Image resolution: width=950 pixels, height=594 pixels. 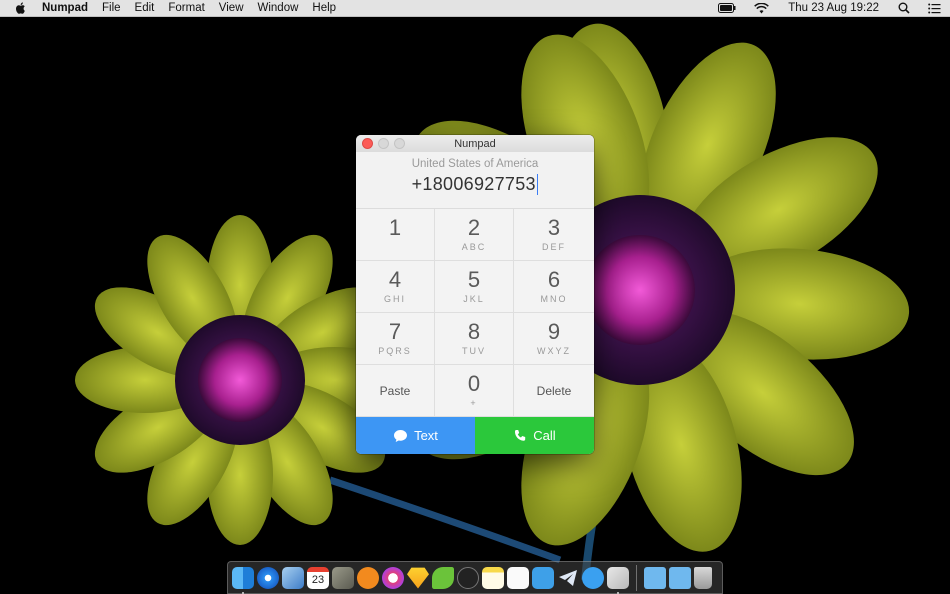 What do you see at coordinates (474, 279) in the screenshot?
I see `key-digit: 5` at bounding box center [474, 279].